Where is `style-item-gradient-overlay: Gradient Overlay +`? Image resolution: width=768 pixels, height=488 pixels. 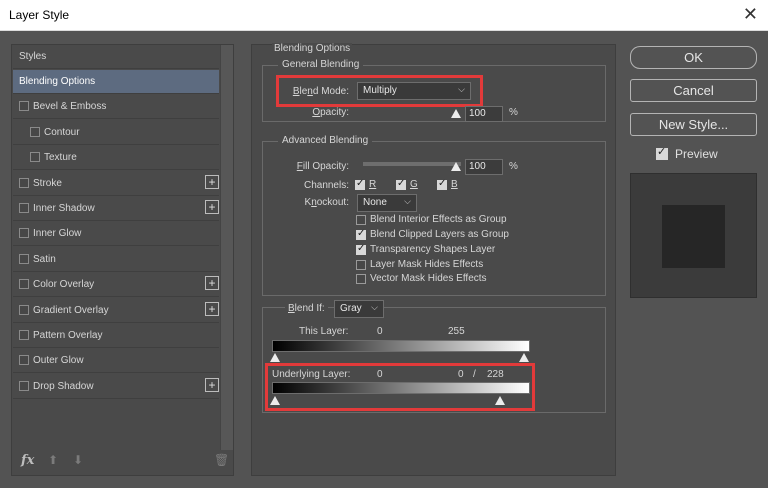
style-item-gradient-overlay: Gradient Overlay + is located at coordinates (116, 311).